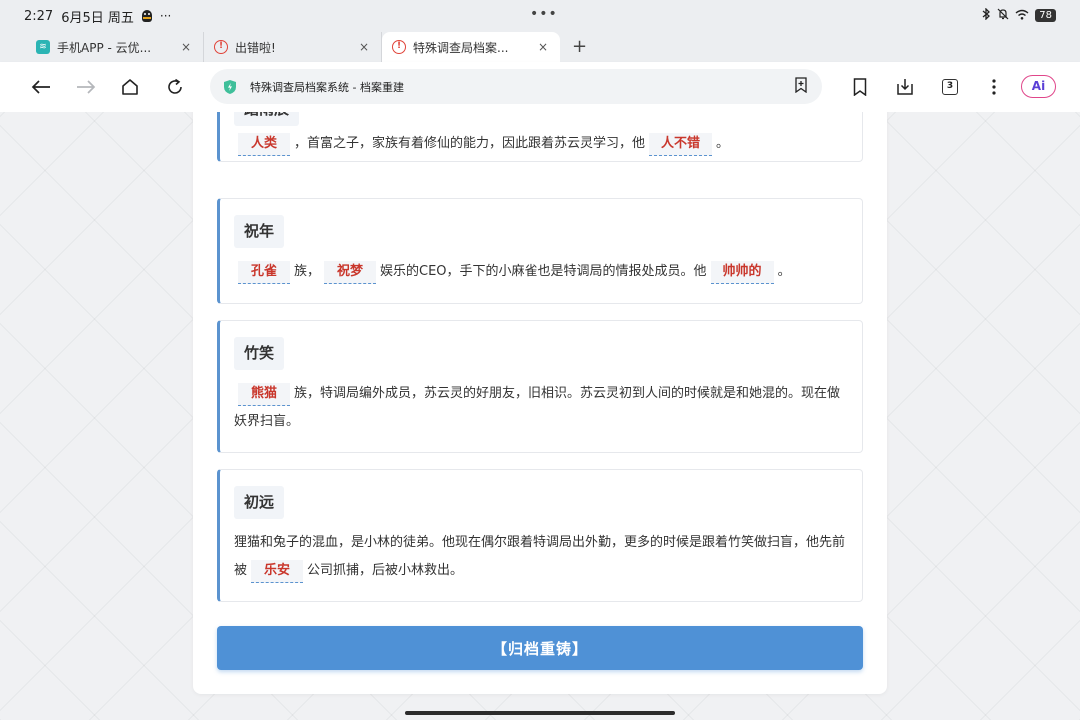  What do you see at coordinates (267, 119) in the screenshot?
I see `card-name: 踏雨辰` at bounding box center [267, 119].